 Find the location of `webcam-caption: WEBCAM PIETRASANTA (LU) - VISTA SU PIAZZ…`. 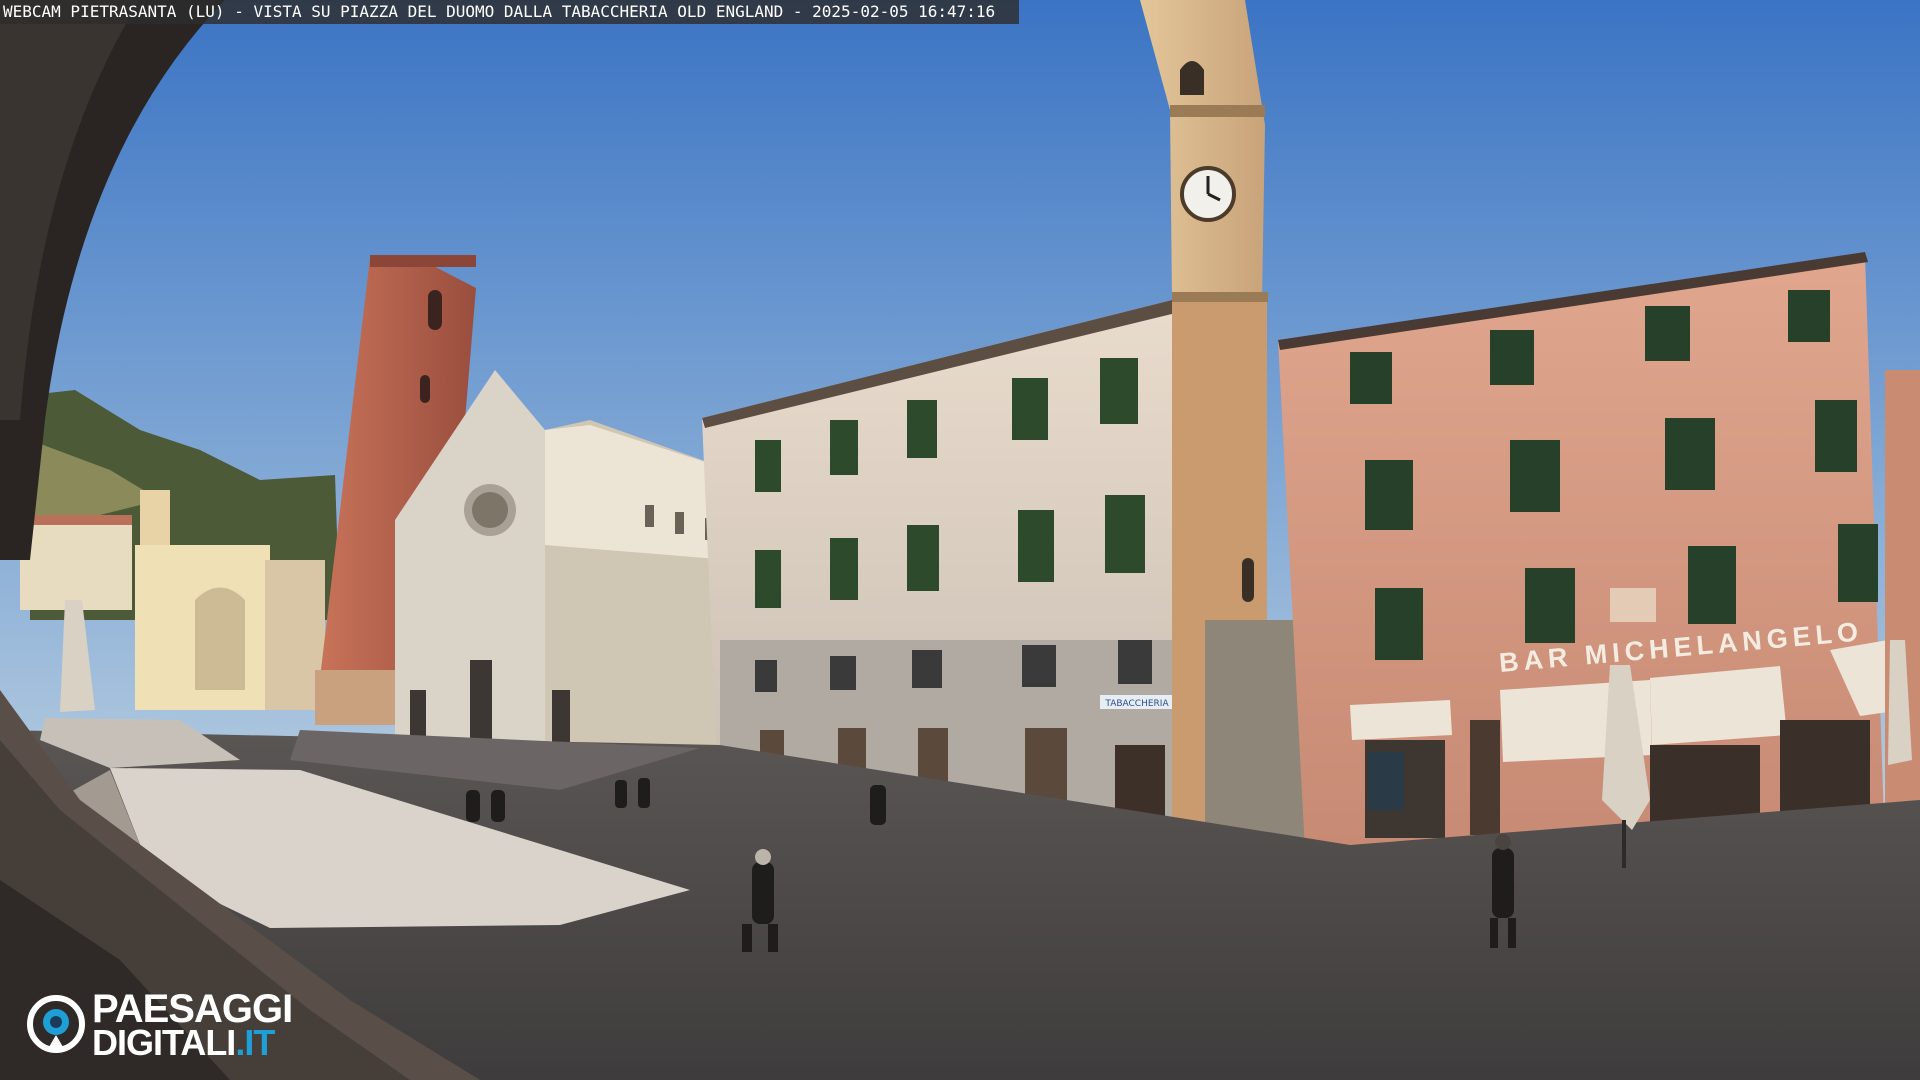

webcam-caption: WEBCAM PIETRASANTA (LU) - VISTA SU PIAZZ… is located at coordinates (510, 12).